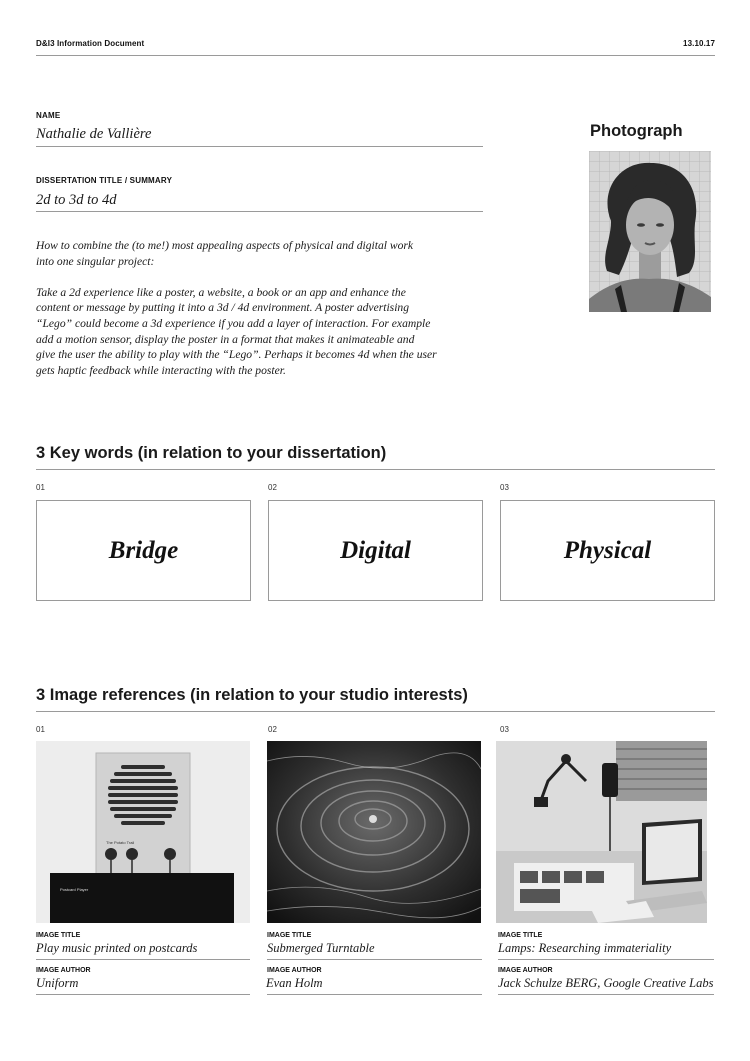  Describe the element at coordinates (90, 43) in the screenshot. I see `document-title: D&I3 Information Document` at that location.